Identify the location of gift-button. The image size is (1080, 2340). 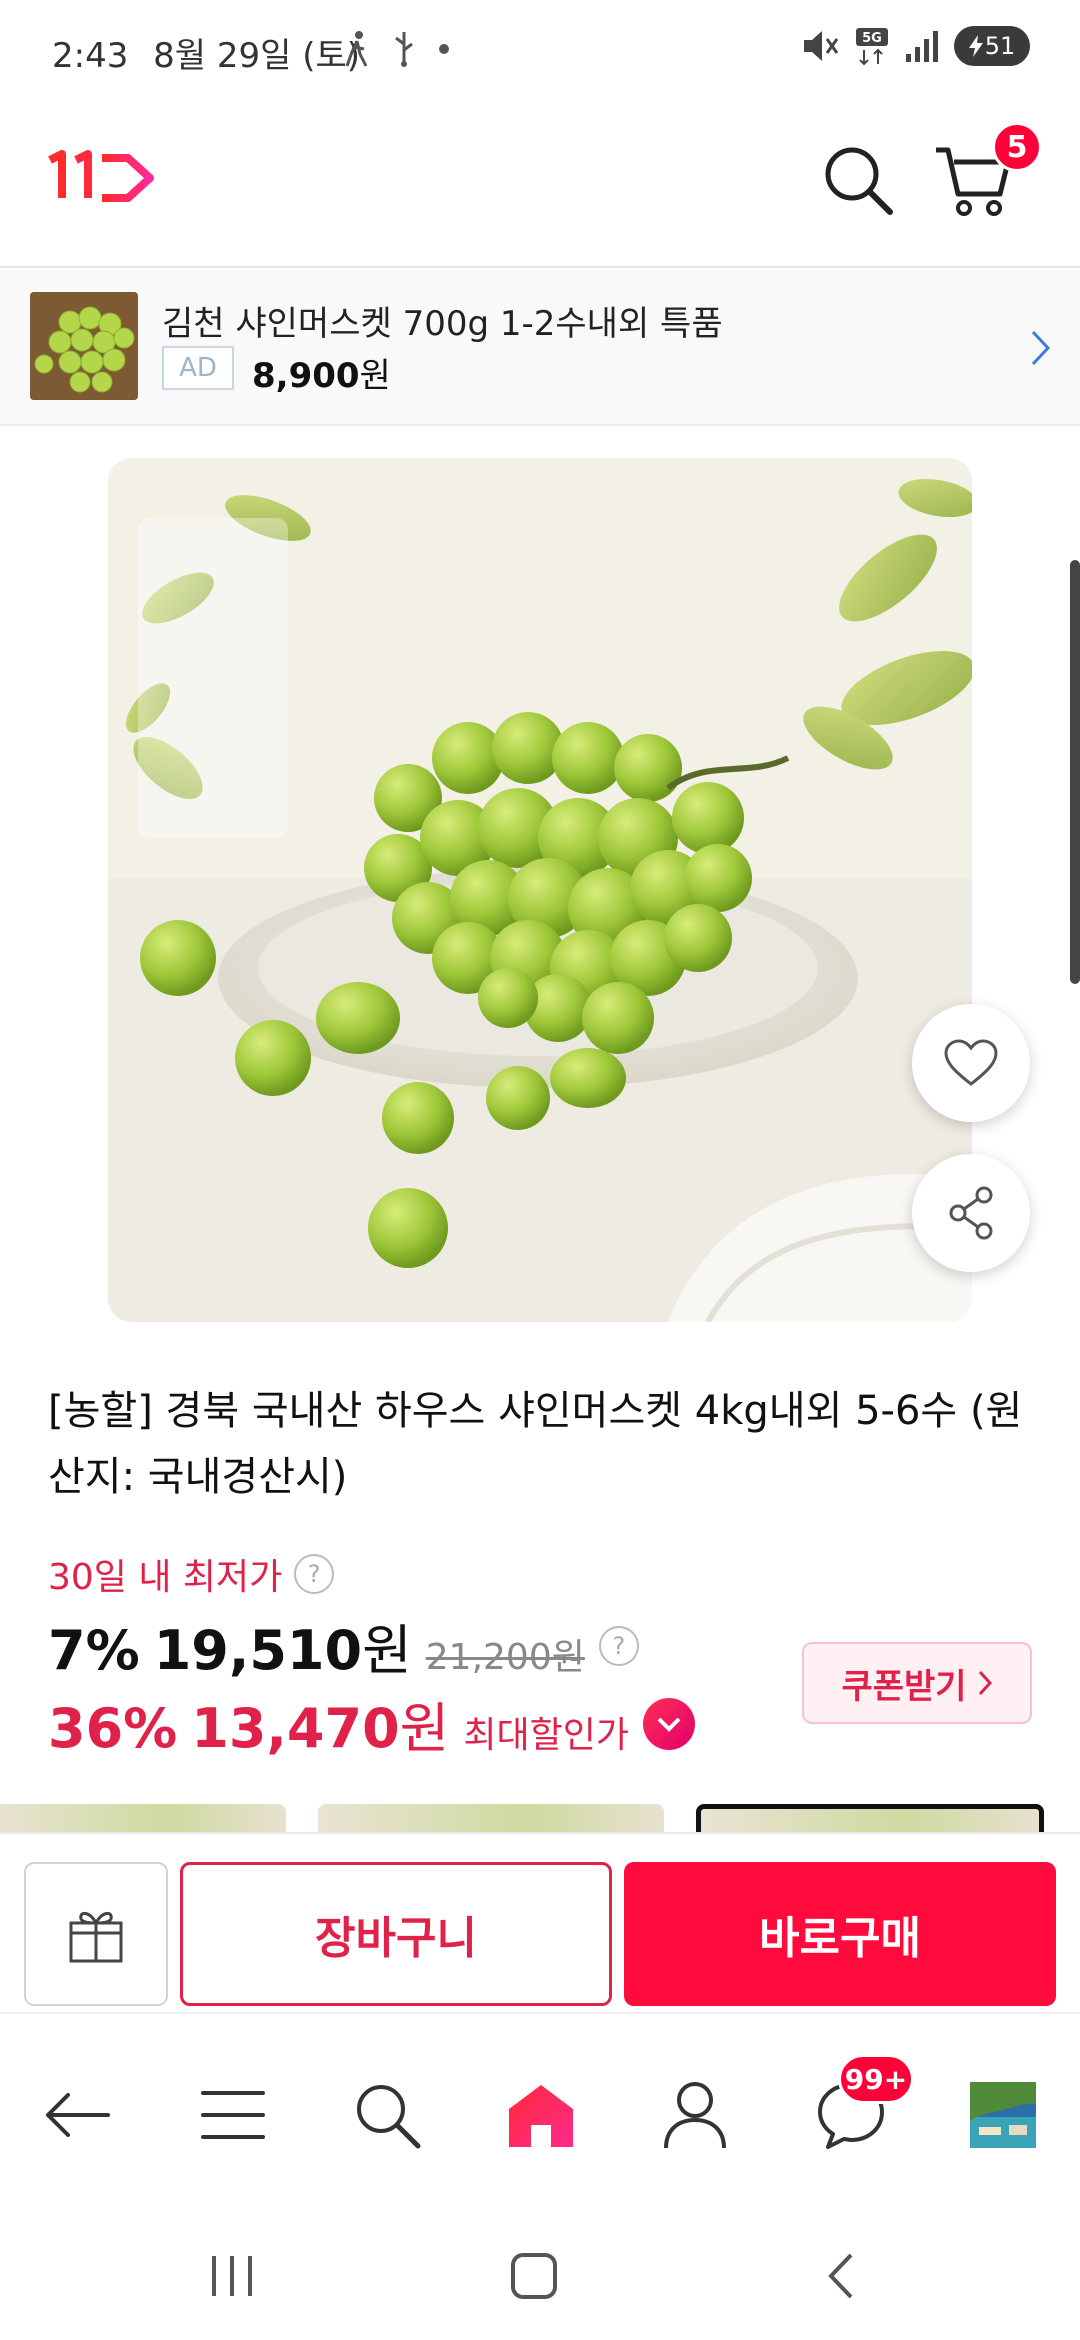
(96, 1934).